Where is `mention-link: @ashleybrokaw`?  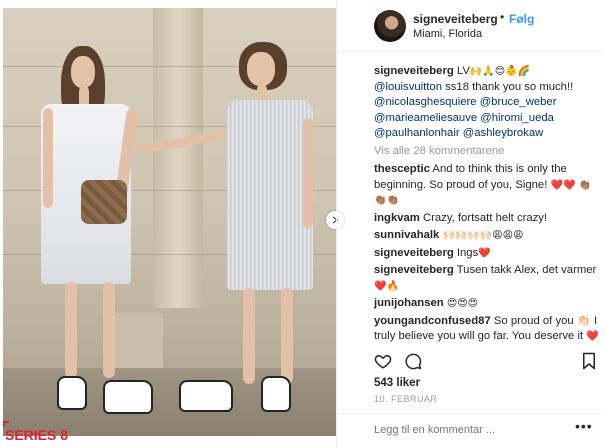
mention-link: @ashleybrokaw is located at coordinates (503, 133).